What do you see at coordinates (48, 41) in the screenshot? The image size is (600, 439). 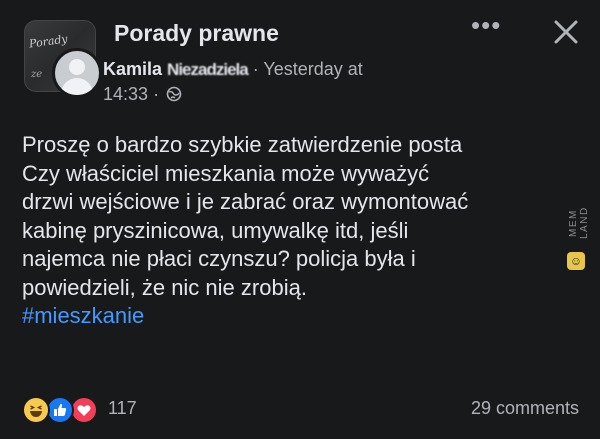 I see `group-avatar-text: Porady` at bounding box center [48, 41].